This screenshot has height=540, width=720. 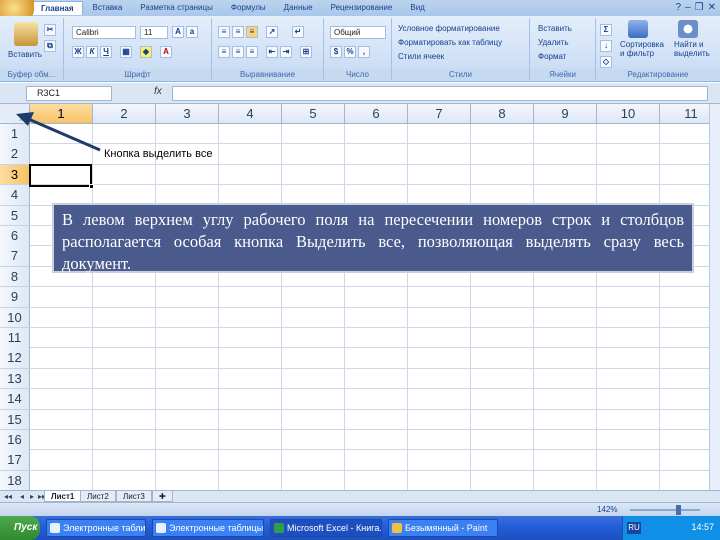 What do you see at coordinates (279, 528) in the screenshot?
I see `excel-icon` at bounding box center [279, 528].